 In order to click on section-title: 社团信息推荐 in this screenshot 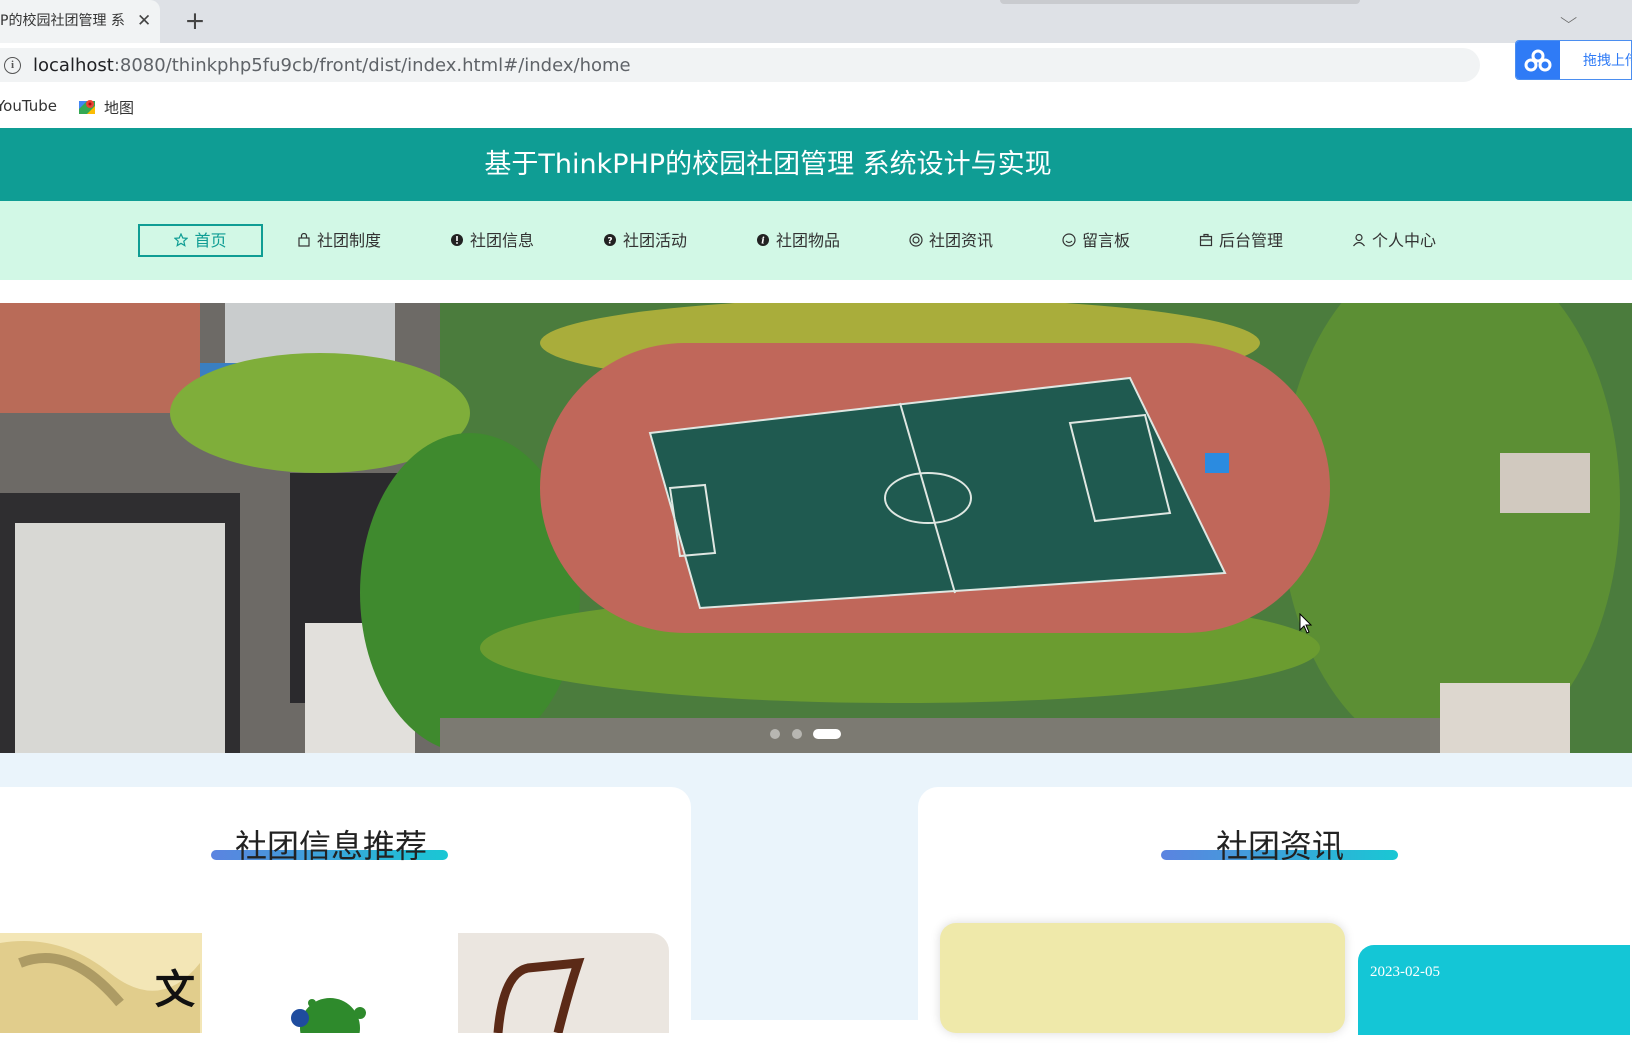, I will do `click(331, 846)`.